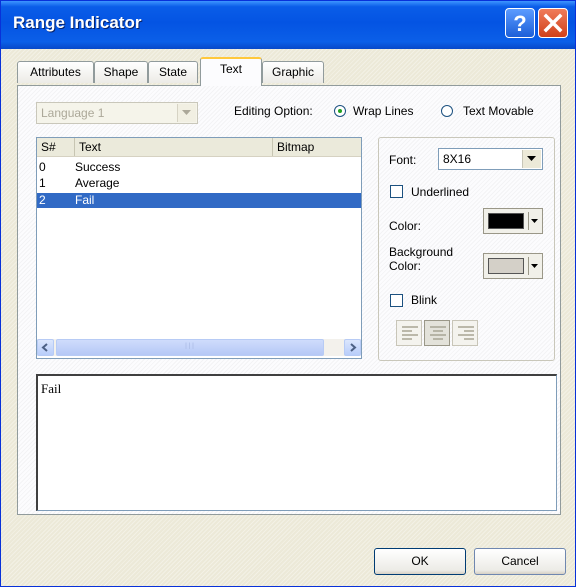  Describe the element at coordinates (396, 191) in the screenshot. I see `underlined-checkbox` at that location.